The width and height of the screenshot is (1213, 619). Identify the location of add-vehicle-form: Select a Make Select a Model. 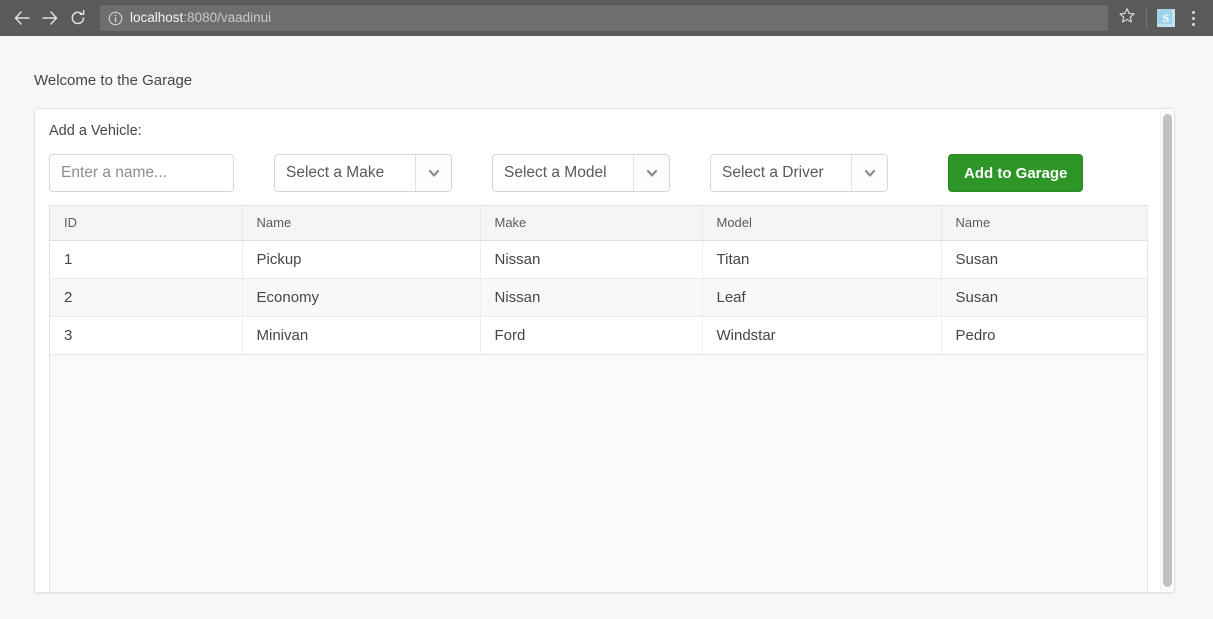
(566, 173).